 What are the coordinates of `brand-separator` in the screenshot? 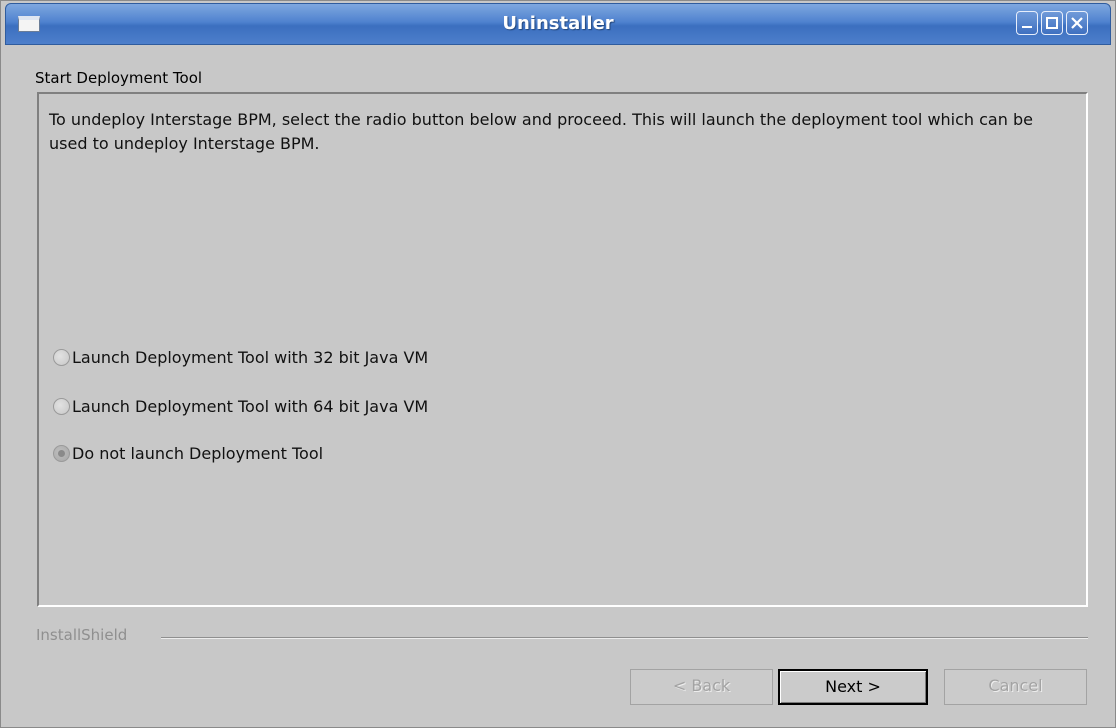 It's located at (624, 638).